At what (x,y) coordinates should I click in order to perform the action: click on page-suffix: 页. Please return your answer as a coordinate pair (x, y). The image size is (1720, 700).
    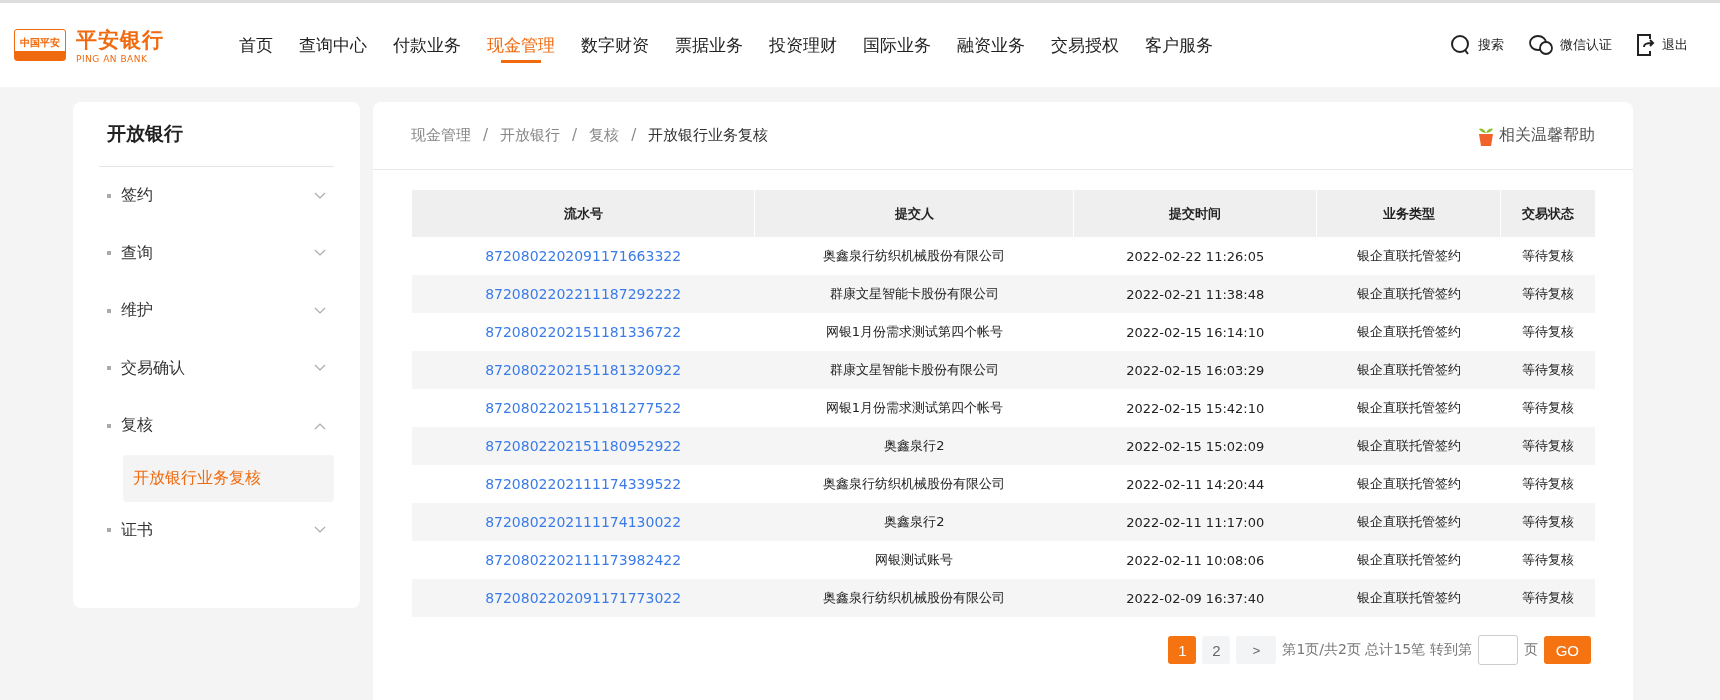
    Looking at the image, I should click on (1530, 650).